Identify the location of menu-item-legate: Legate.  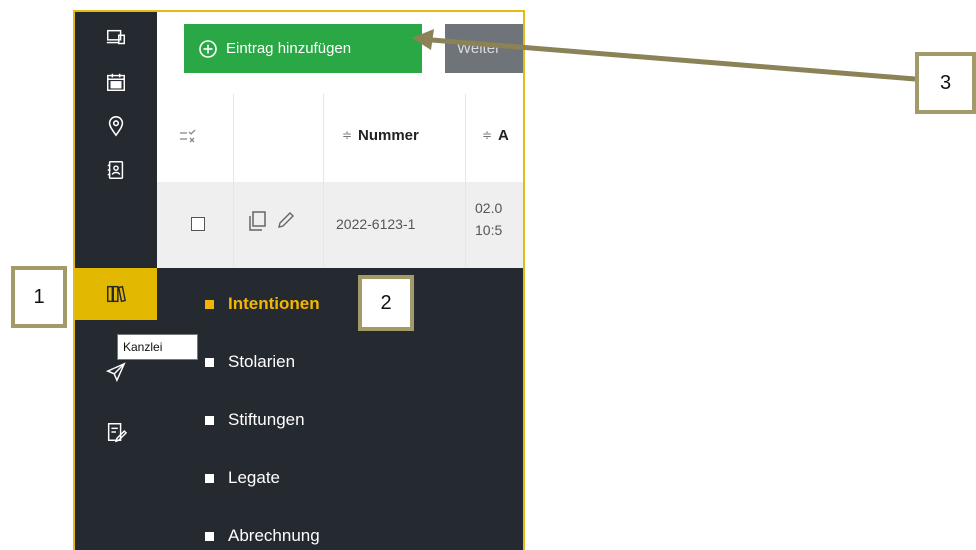
(242, 478).